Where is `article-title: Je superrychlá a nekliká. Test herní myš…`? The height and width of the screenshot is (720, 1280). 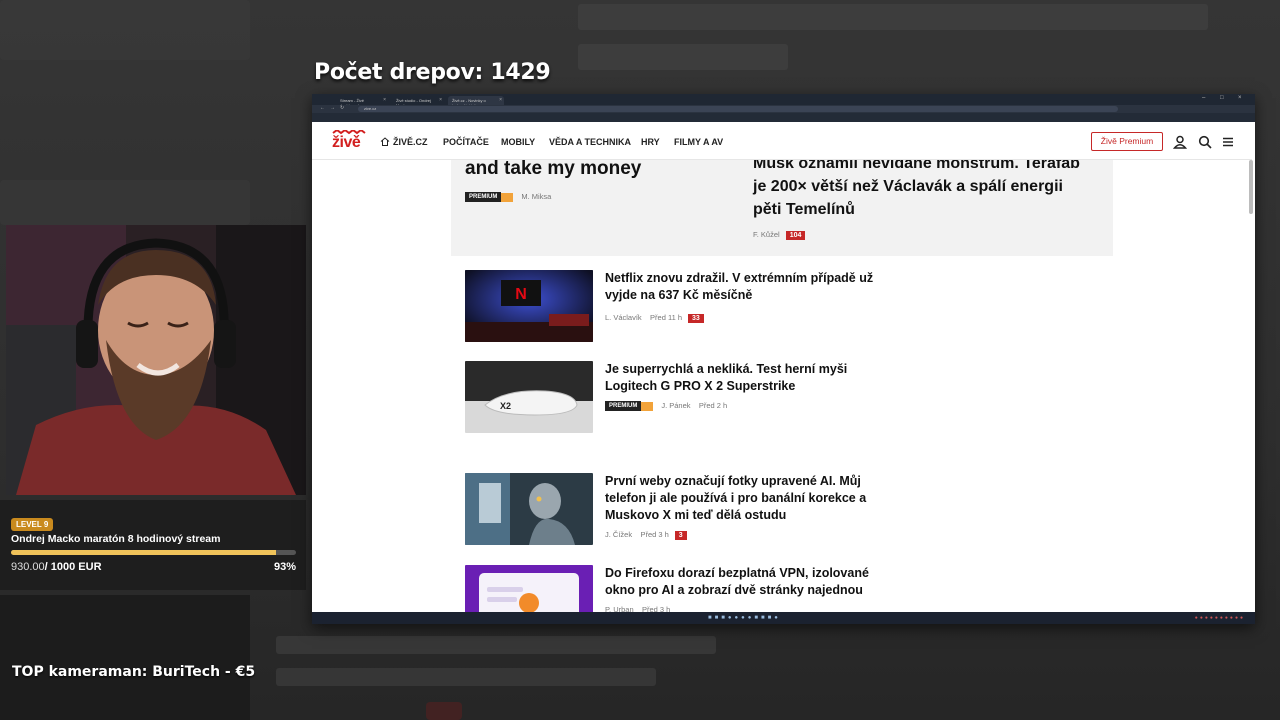 article-title: Je superrychlá a nekliká. Test herní myš… is located at coordinates (750, 378).